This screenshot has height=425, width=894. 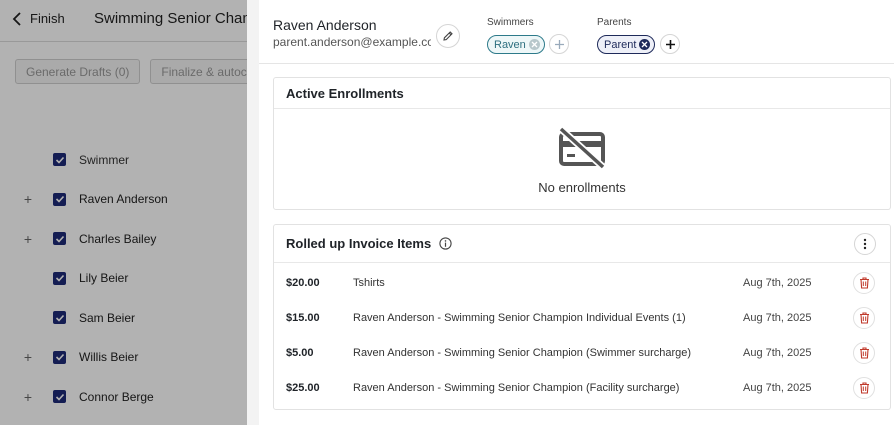 What do you see at coordinates (582, 93) in the screenshot?
I see `enrollments-header: Active Enrollments` at bounding box center [582, 93].